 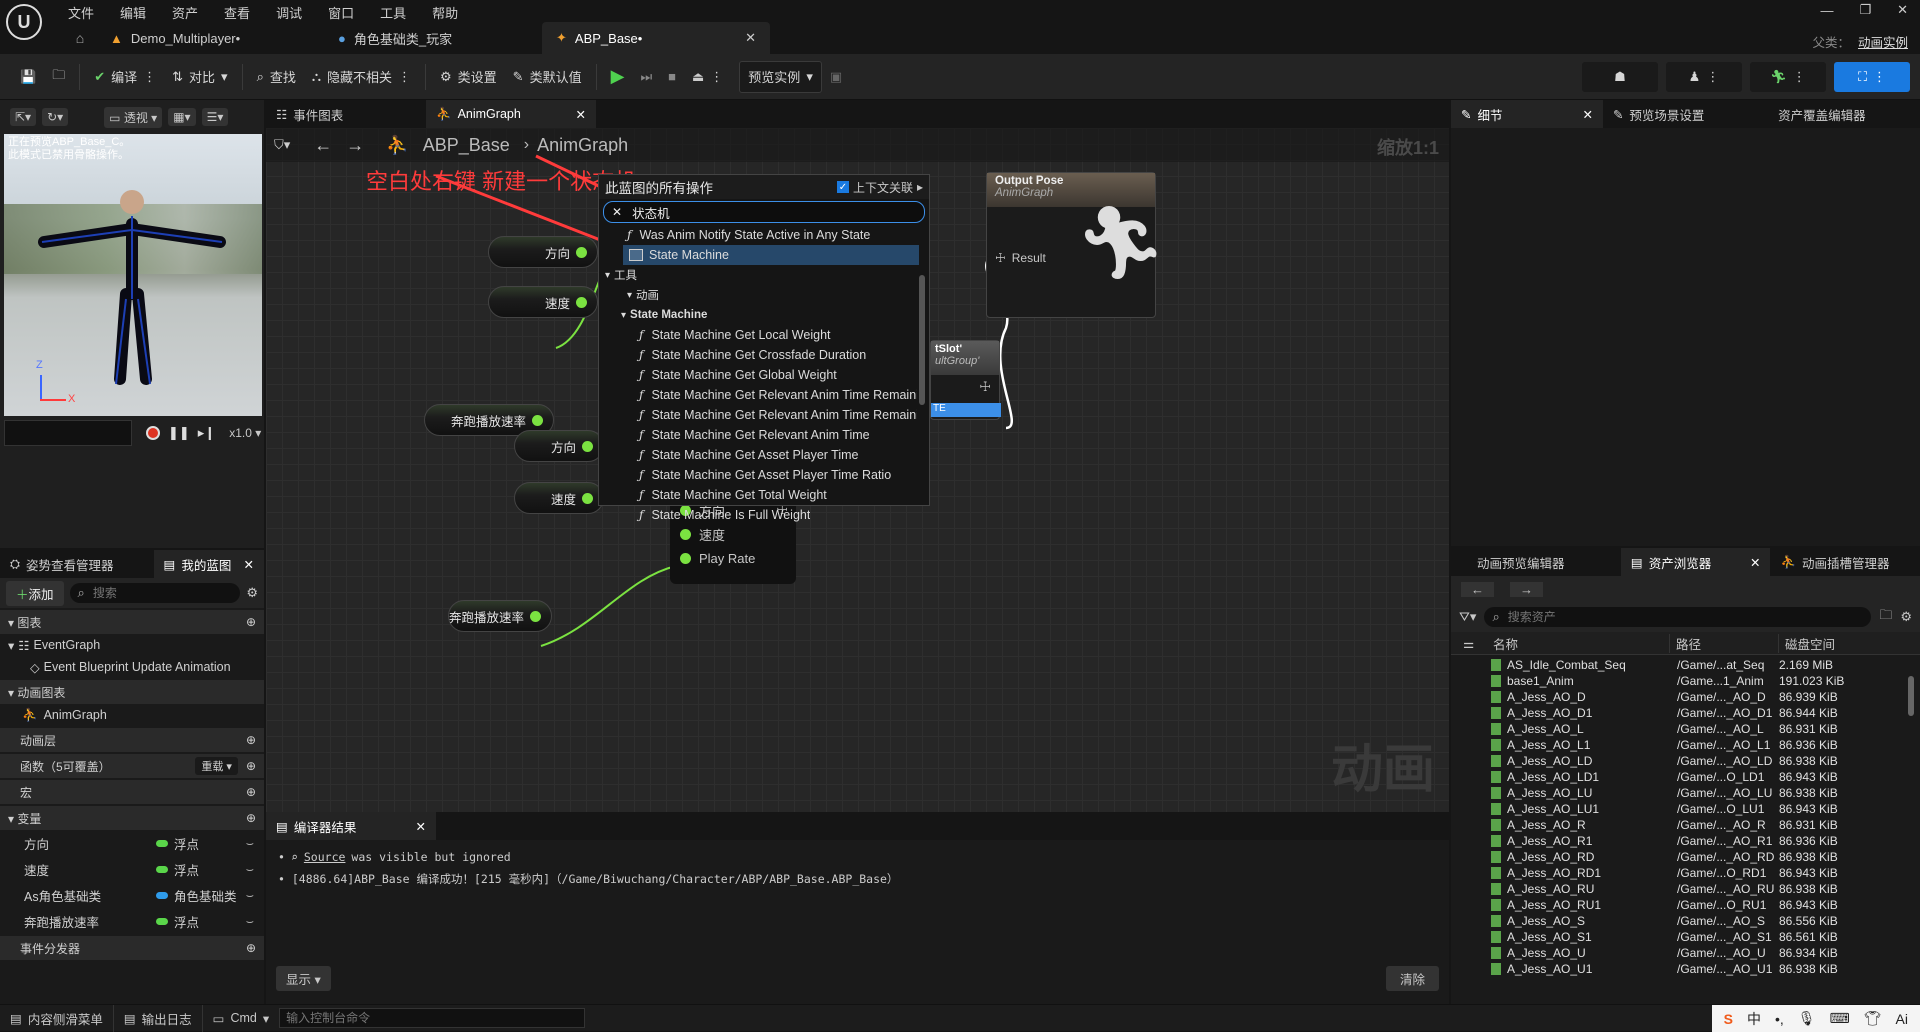 I want to click on viewport-scene: 正在预览ABP_Base_C。 此模式已禁用骨骼操作。 Z X, so click(x=133, y=275).